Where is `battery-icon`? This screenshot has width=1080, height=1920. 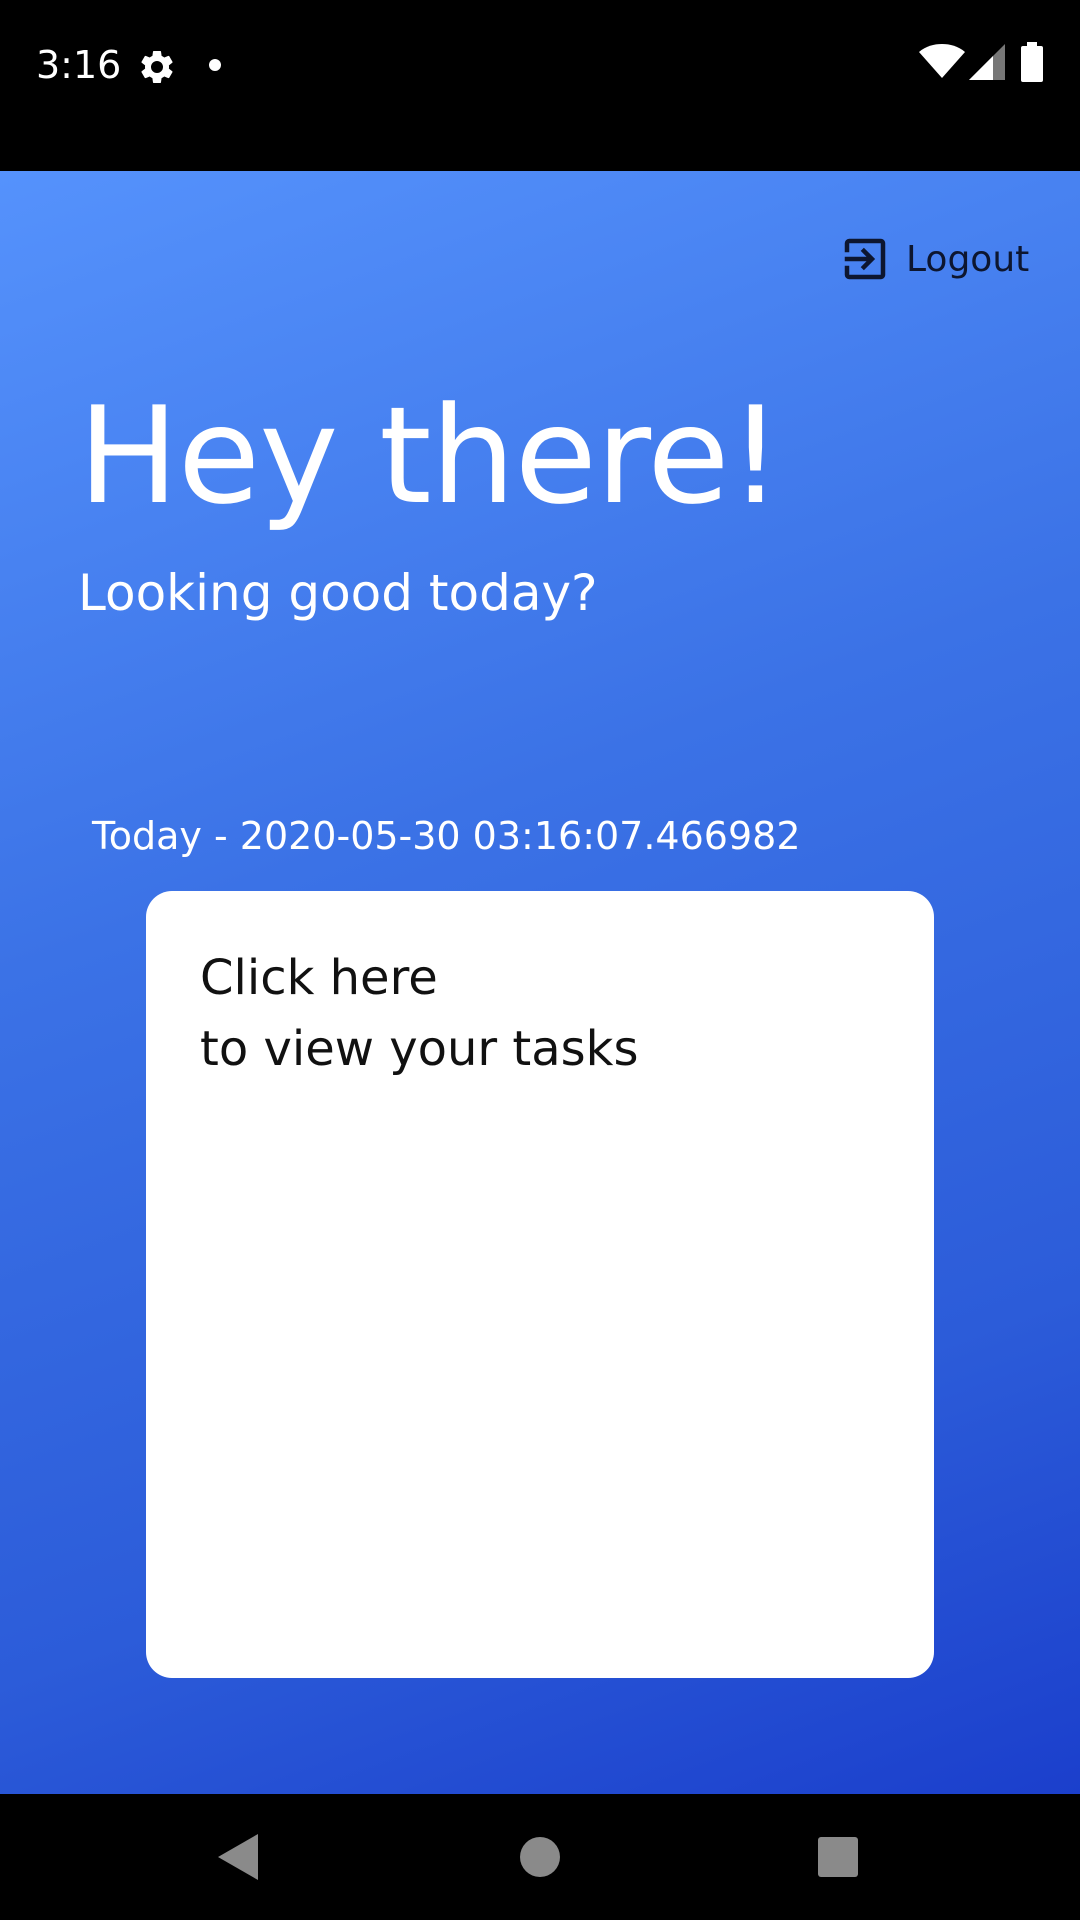 battery-icon is located at coordinates (1032, 62).